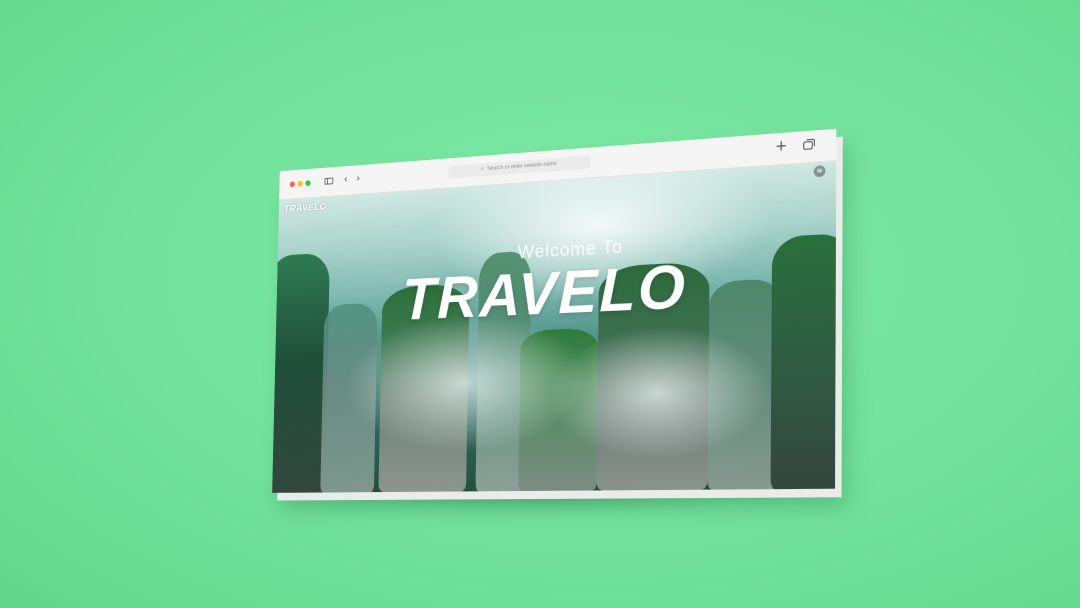  What do you see at coordinates (482, 169) in the screenshot?
I see `search-icon: ⌕` at bounding box center [482, 169].